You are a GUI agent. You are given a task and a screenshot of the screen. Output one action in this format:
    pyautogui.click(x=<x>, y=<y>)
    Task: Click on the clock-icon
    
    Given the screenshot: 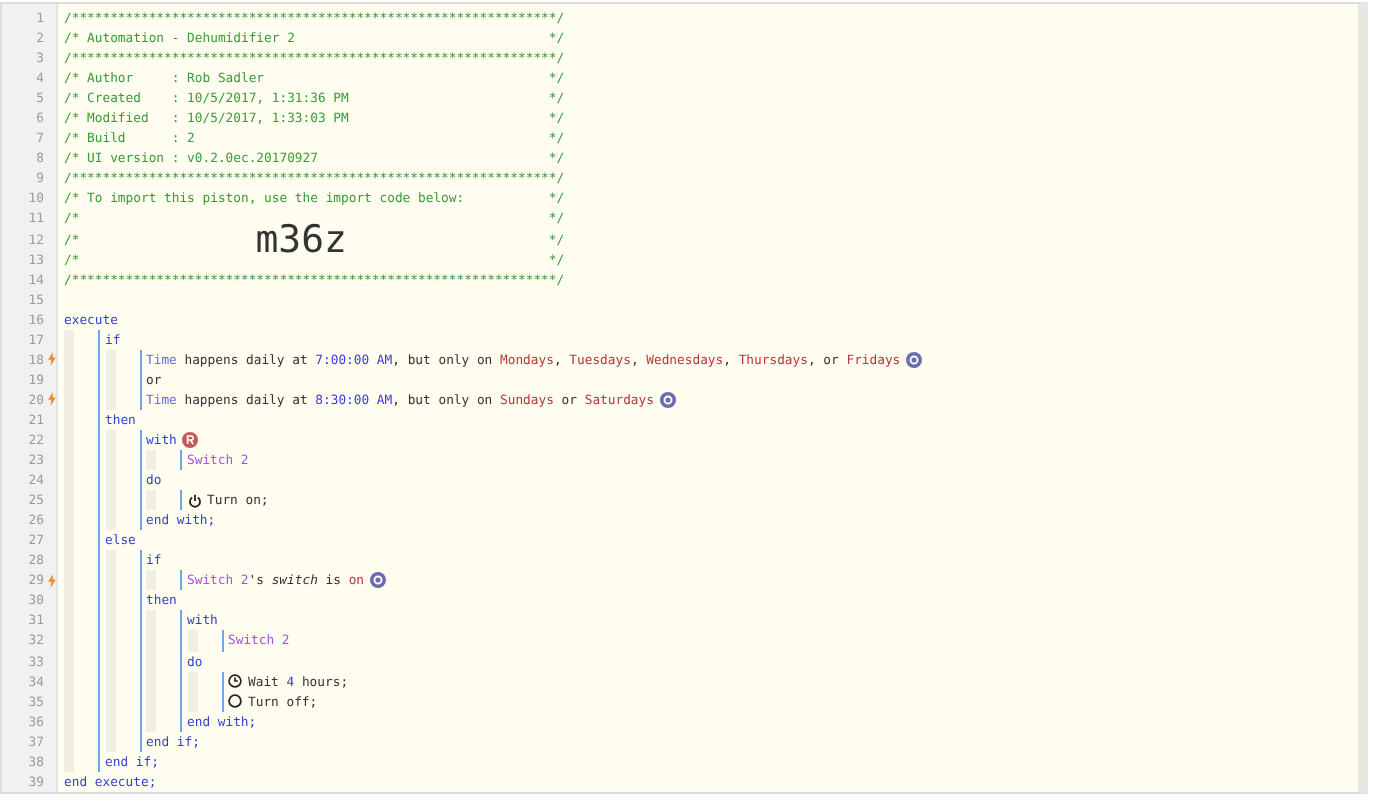 What is the action you would take?
    pyautogui.click(x=235, y=681)
    